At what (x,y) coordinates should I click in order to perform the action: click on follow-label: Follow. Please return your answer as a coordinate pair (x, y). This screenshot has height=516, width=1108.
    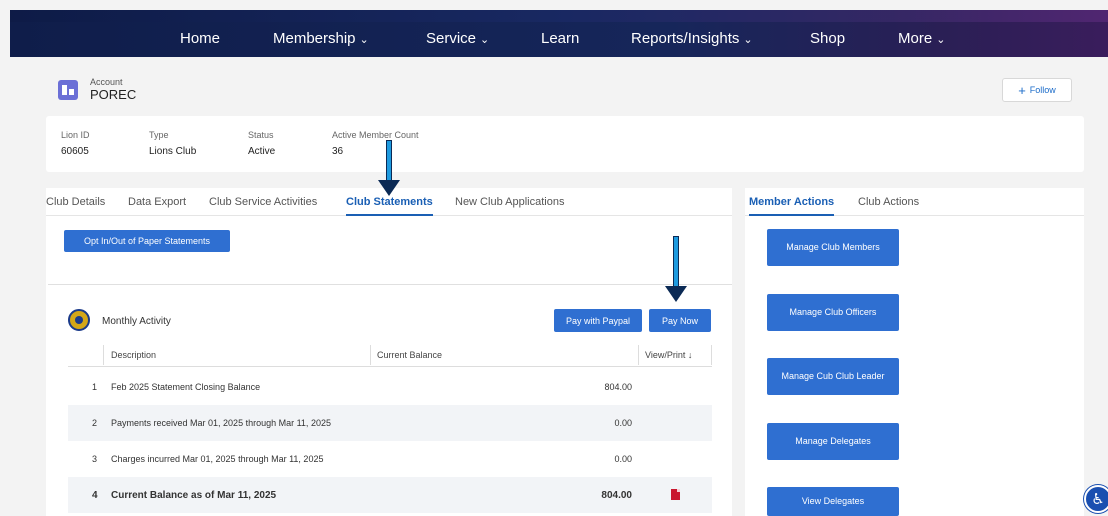
    Looking at the image, I should click on (1042, 90).